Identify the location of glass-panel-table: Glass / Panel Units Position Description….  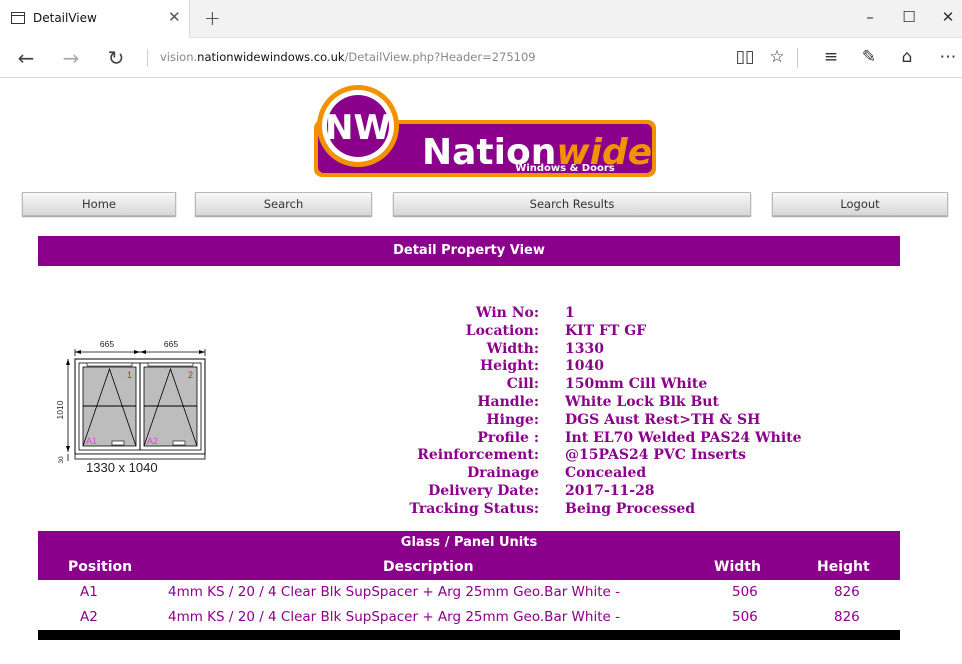
(469, 585).